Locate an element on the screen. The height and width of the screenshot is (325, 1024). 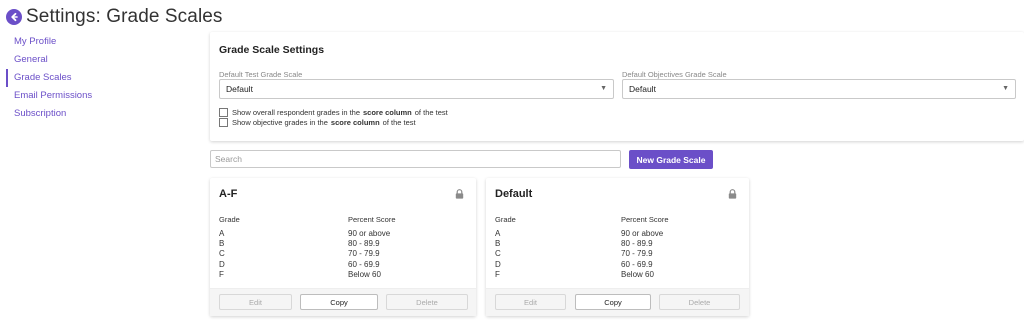
sidebar-item-grade-scales: Grade Scales is located at coordinates (101, 78).